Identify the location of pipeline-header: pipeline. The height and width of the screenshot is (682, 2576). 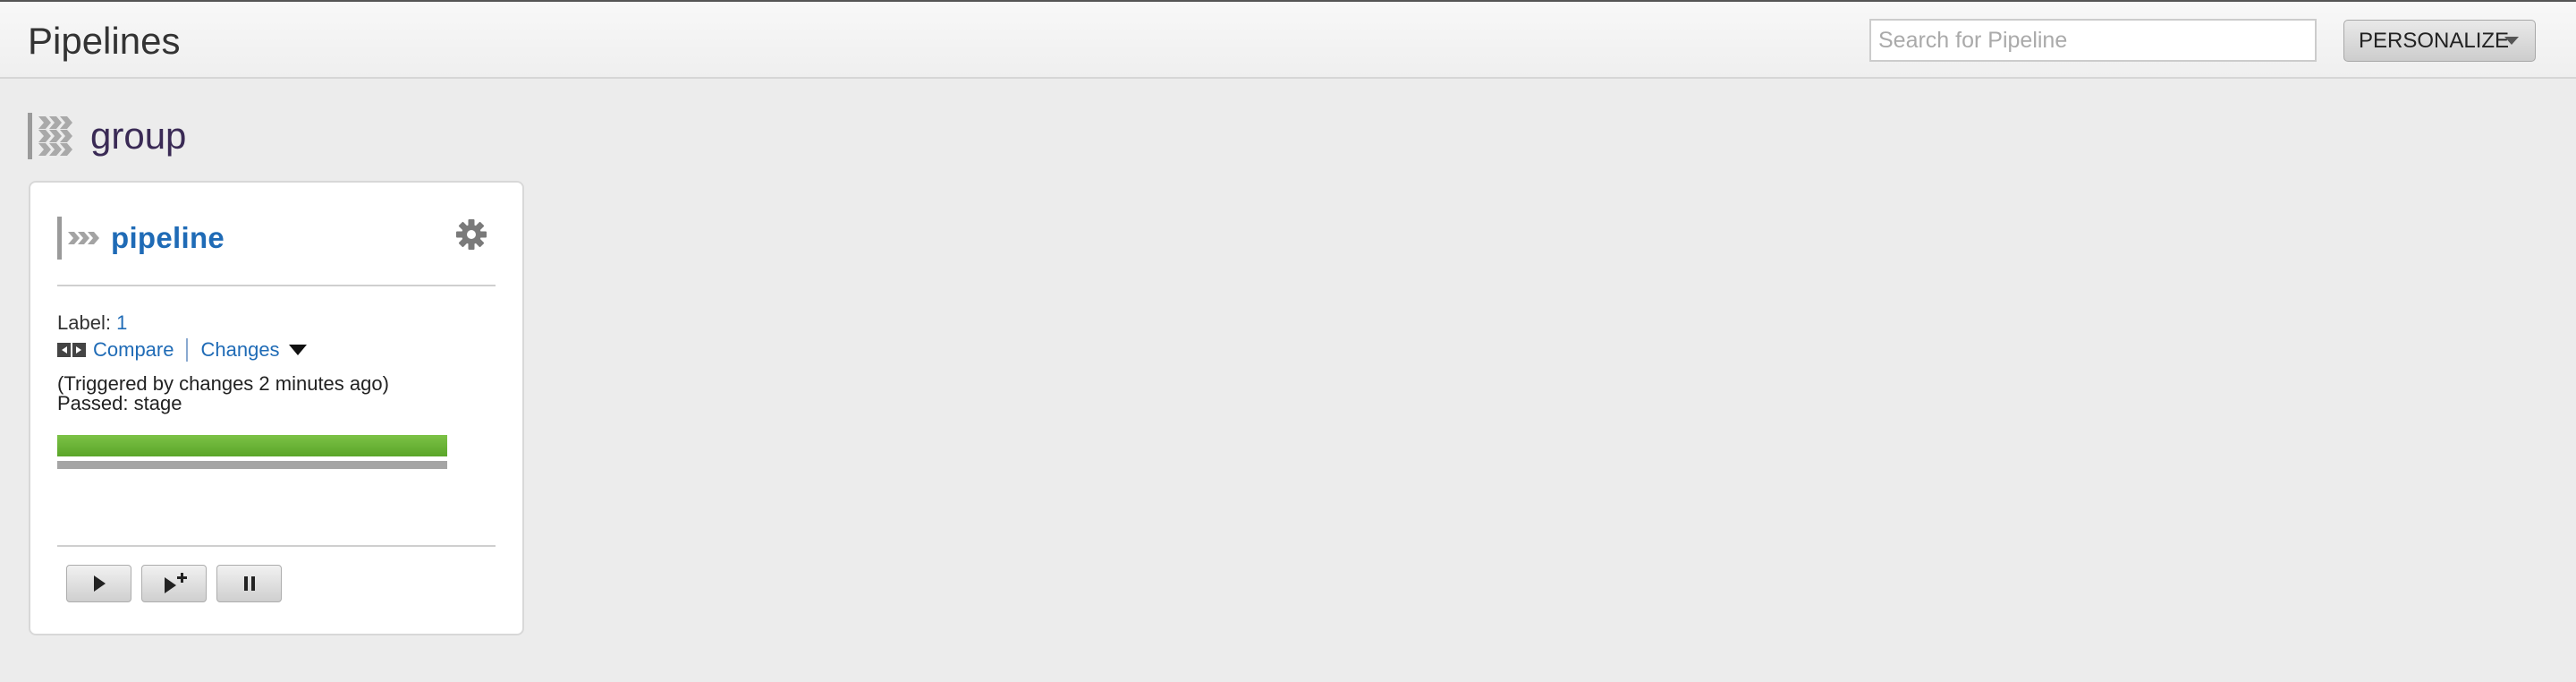
(141, 238).